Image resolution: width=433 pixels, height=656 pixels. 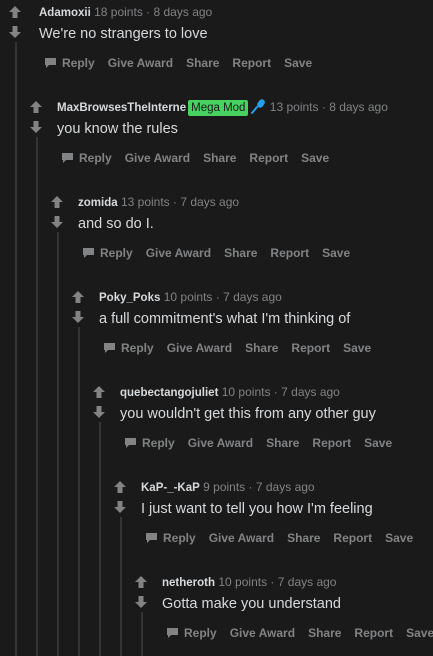 I want to click on points: 18 points, so click(x=118, y=12).